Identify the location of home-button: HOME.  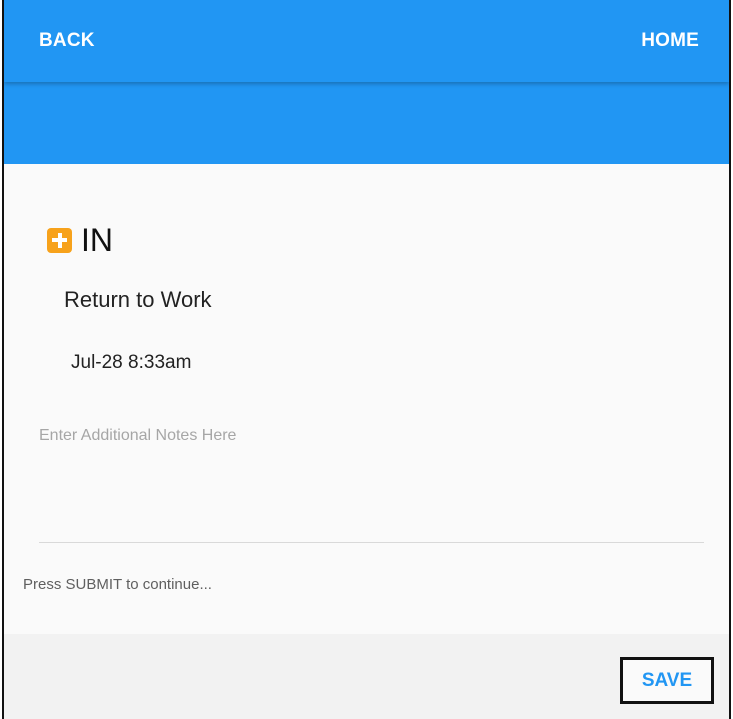
(670, 41).